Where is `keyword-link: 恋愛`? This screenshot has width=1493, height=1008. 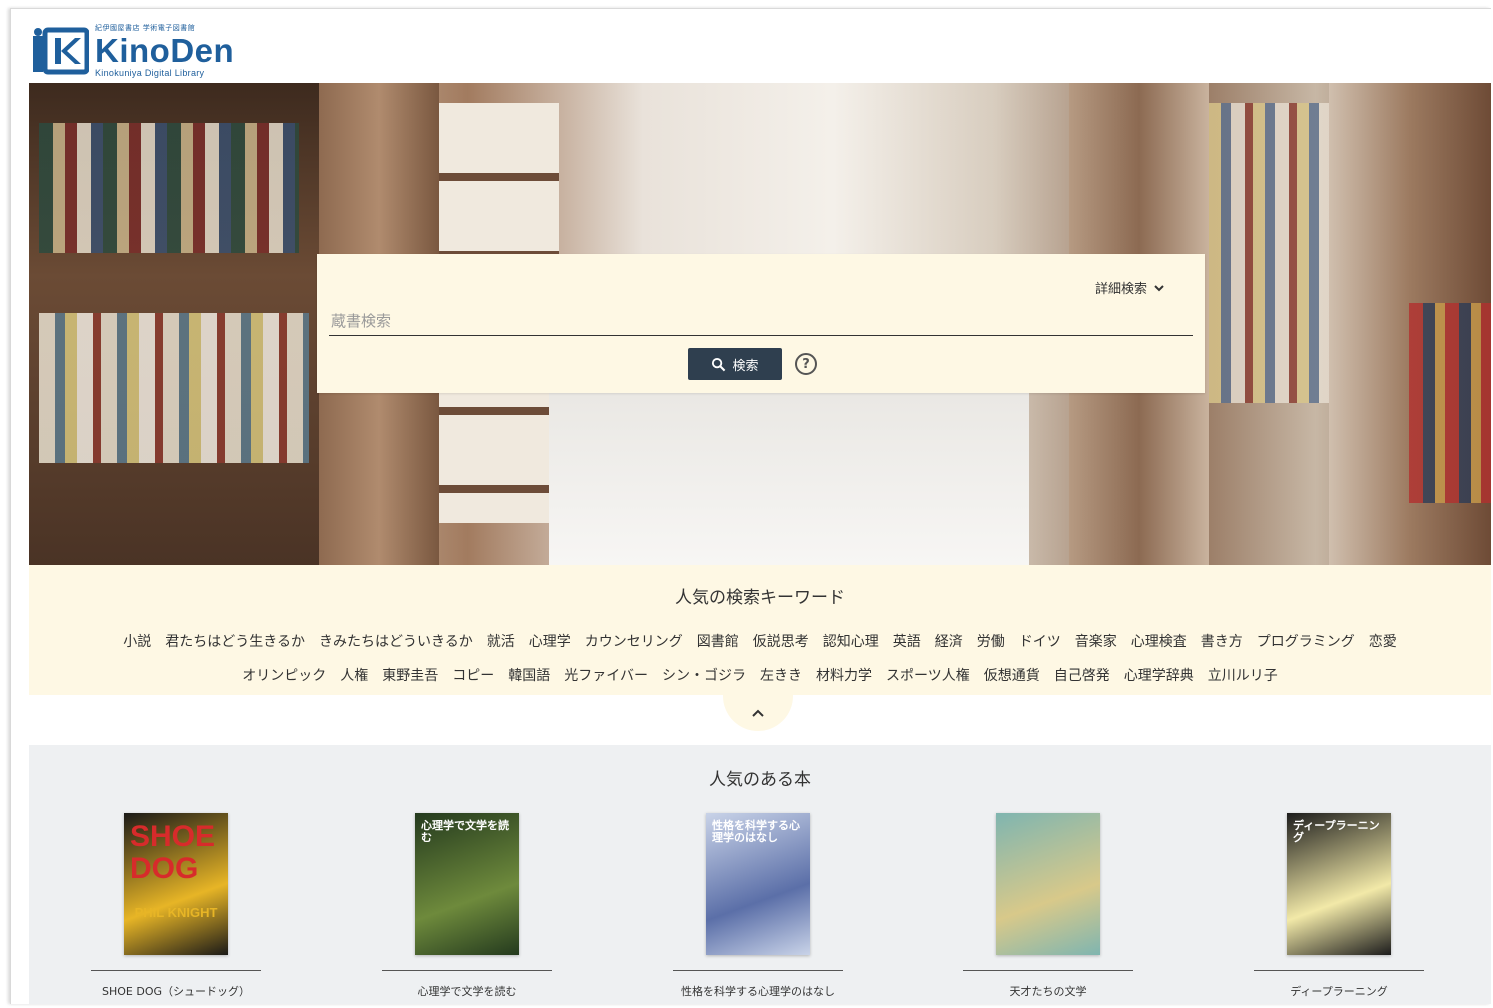
keyword-link: 恋愛 is located at coordinates (1383, 641).